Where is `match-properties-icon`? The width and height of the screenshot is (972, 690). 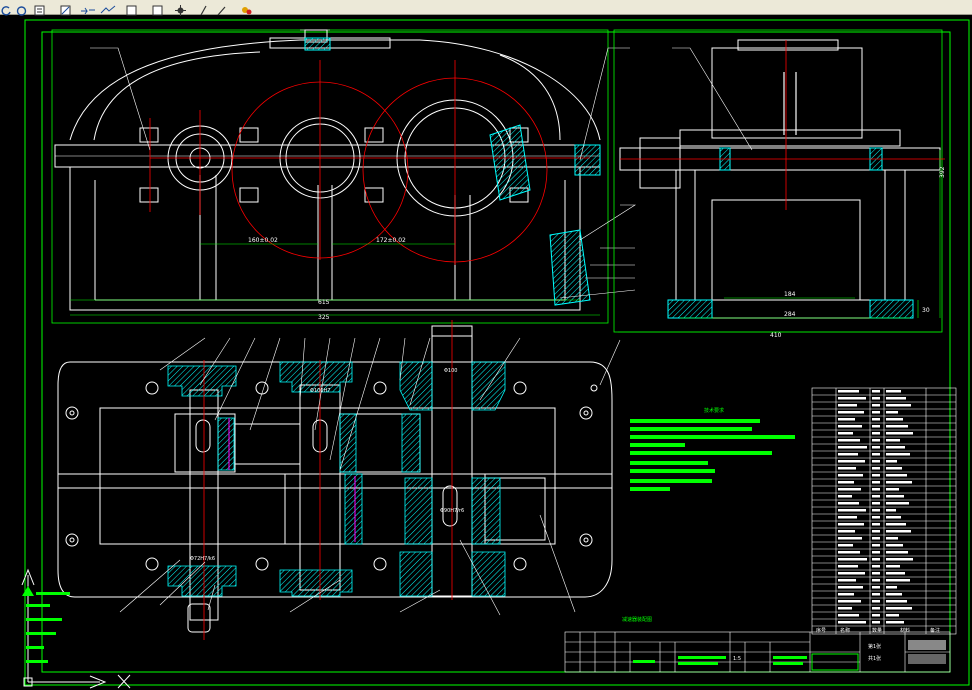
match-properties-icon is located at coordinates (65, 8).